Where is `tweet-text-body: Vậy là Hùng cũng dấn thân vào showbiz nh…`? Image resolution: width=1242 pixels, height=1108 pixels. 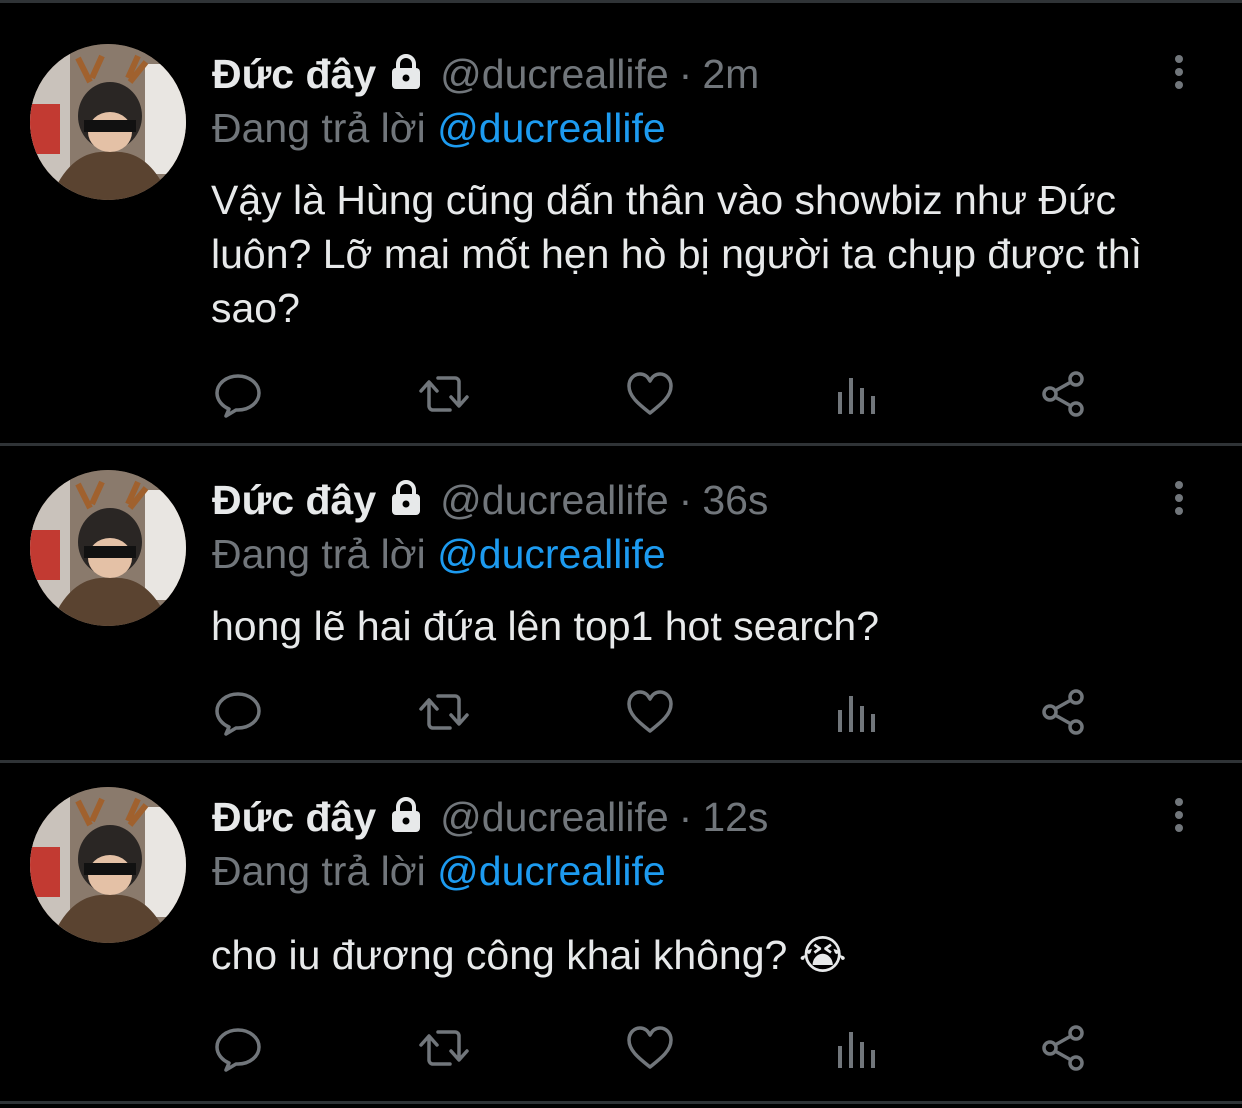 tweet-text-body: Vậy là Hùng cũng dấn thân vào showbiz nh… is located at coordinates (677, 254).